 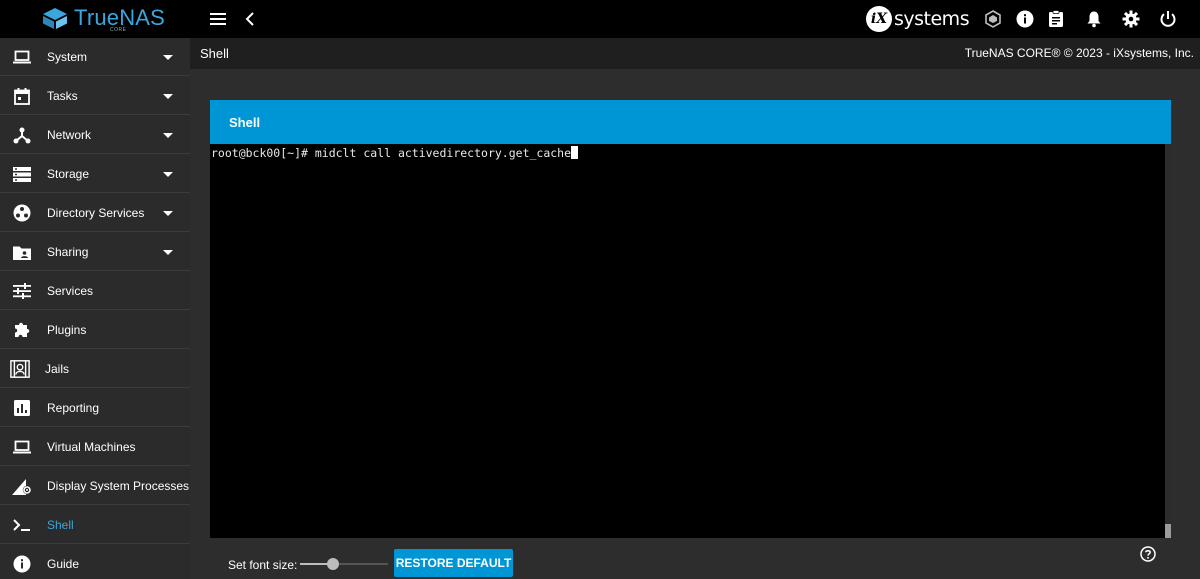 I want to click on terminal-scrollbar, so click(x=1168, y=341).